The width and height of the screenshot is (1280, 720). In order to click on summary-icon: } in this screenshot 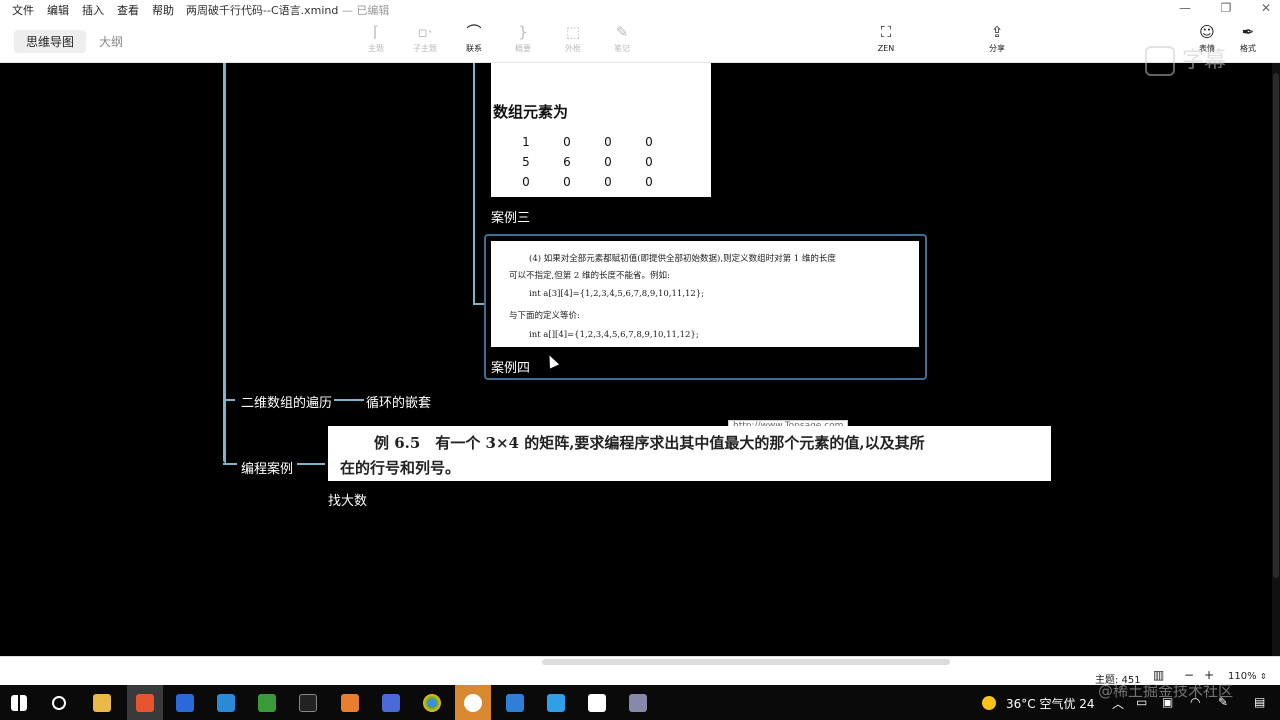, I will do `click(523, 32)`.